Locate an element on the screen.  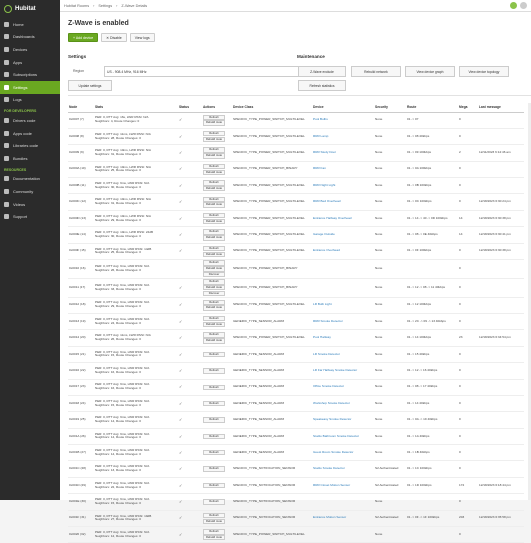
sidebar-item-devices: Devices is located at coordinates (30, 49).